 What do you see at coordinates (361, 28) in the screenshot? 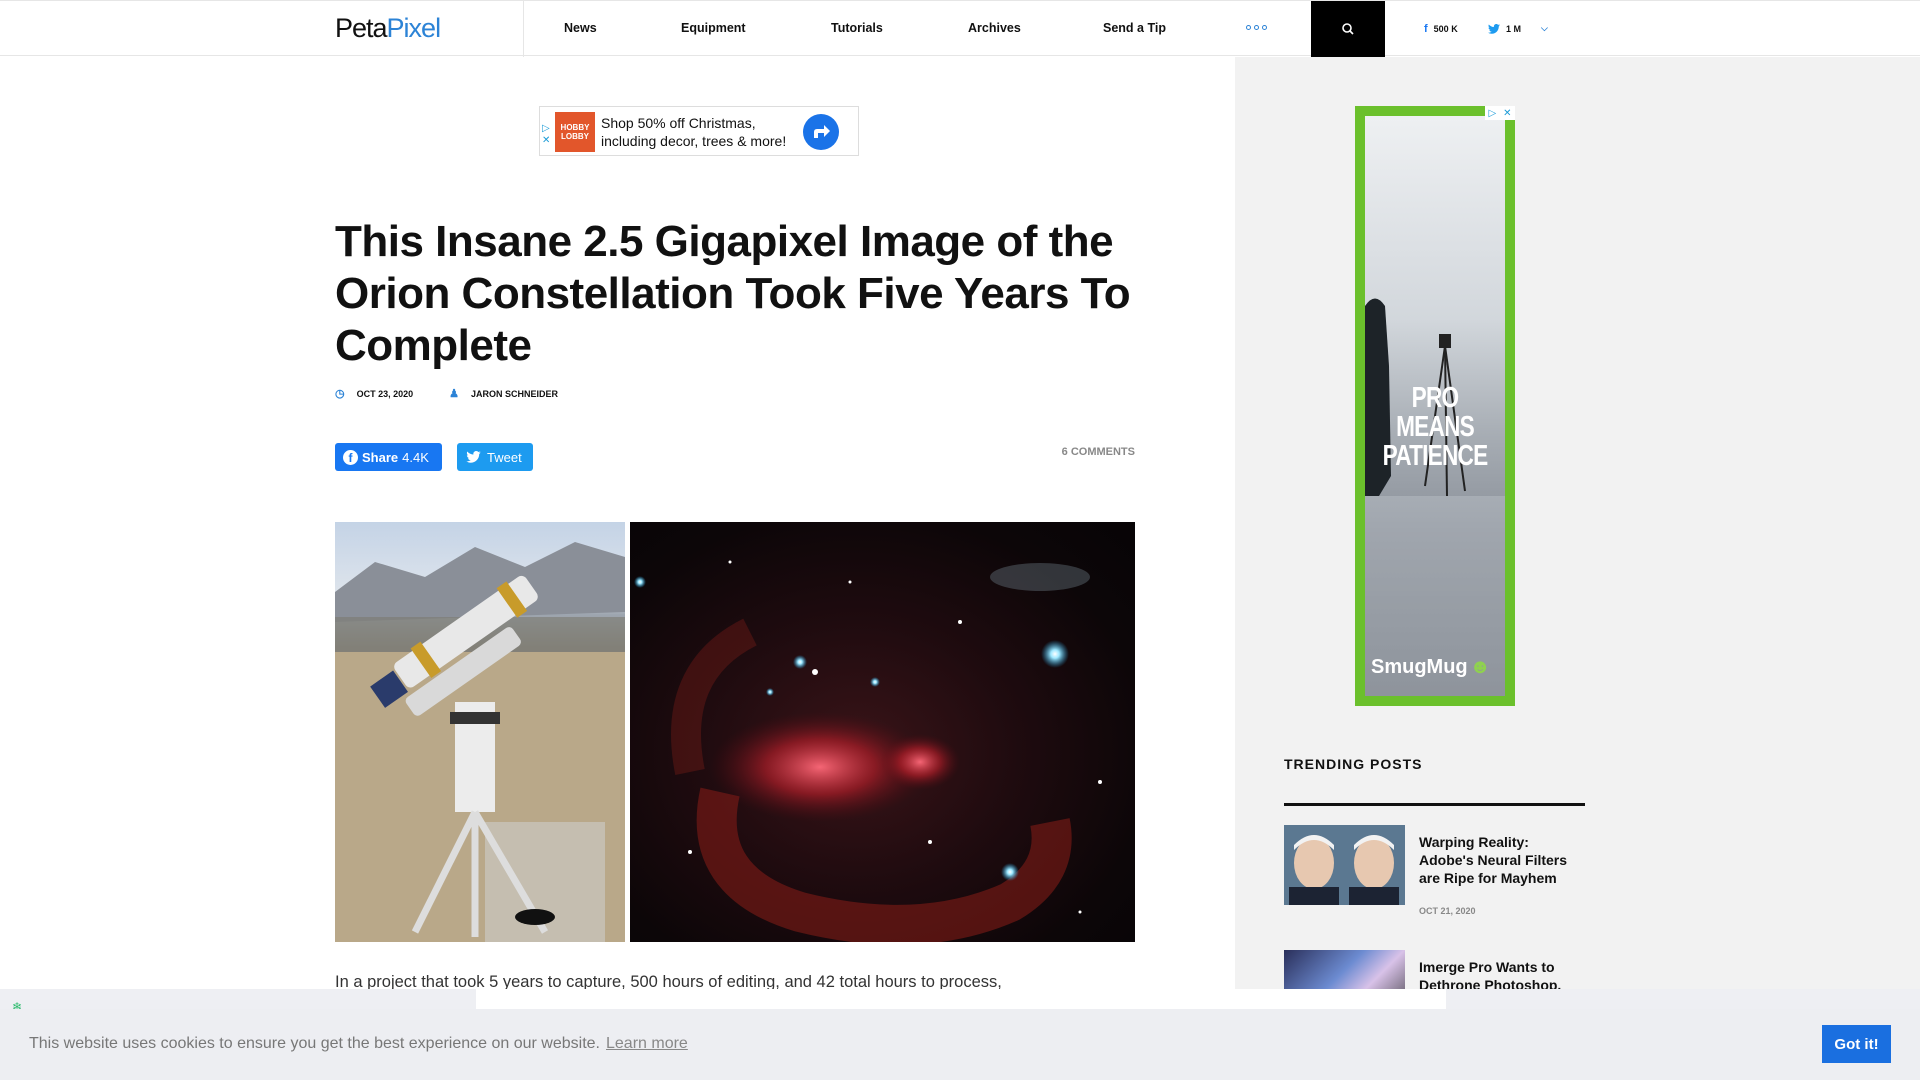
I see `logo-part-peta: Peta` at bounding box center [361, 28].